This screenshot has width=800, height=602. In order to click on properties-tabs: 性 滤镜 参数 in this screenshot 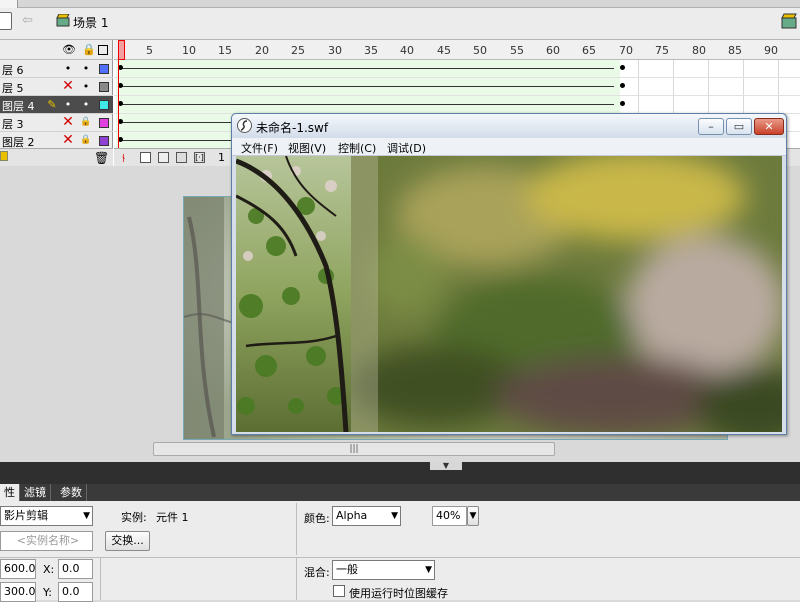, I will do `click(400, 492)`.